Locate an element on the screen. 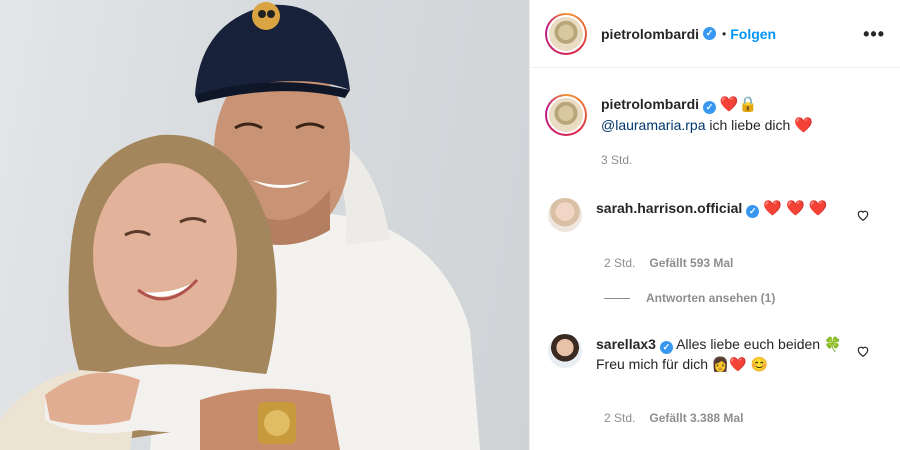 This screenshot has width=900, height=450. commenter-username: sarah.harrison.official is located at coordinates (669, 208).